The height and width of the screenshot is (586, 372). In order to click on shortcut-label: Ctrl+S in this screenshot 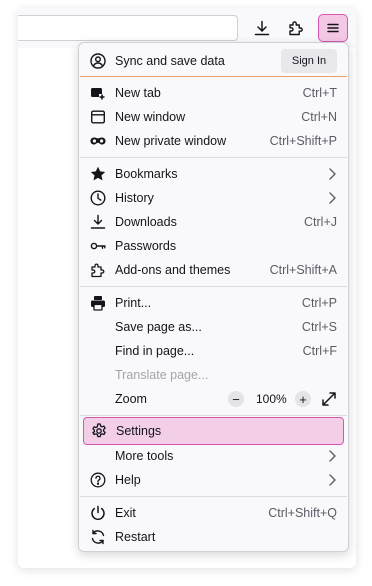, I will do `click(319, 327)`.